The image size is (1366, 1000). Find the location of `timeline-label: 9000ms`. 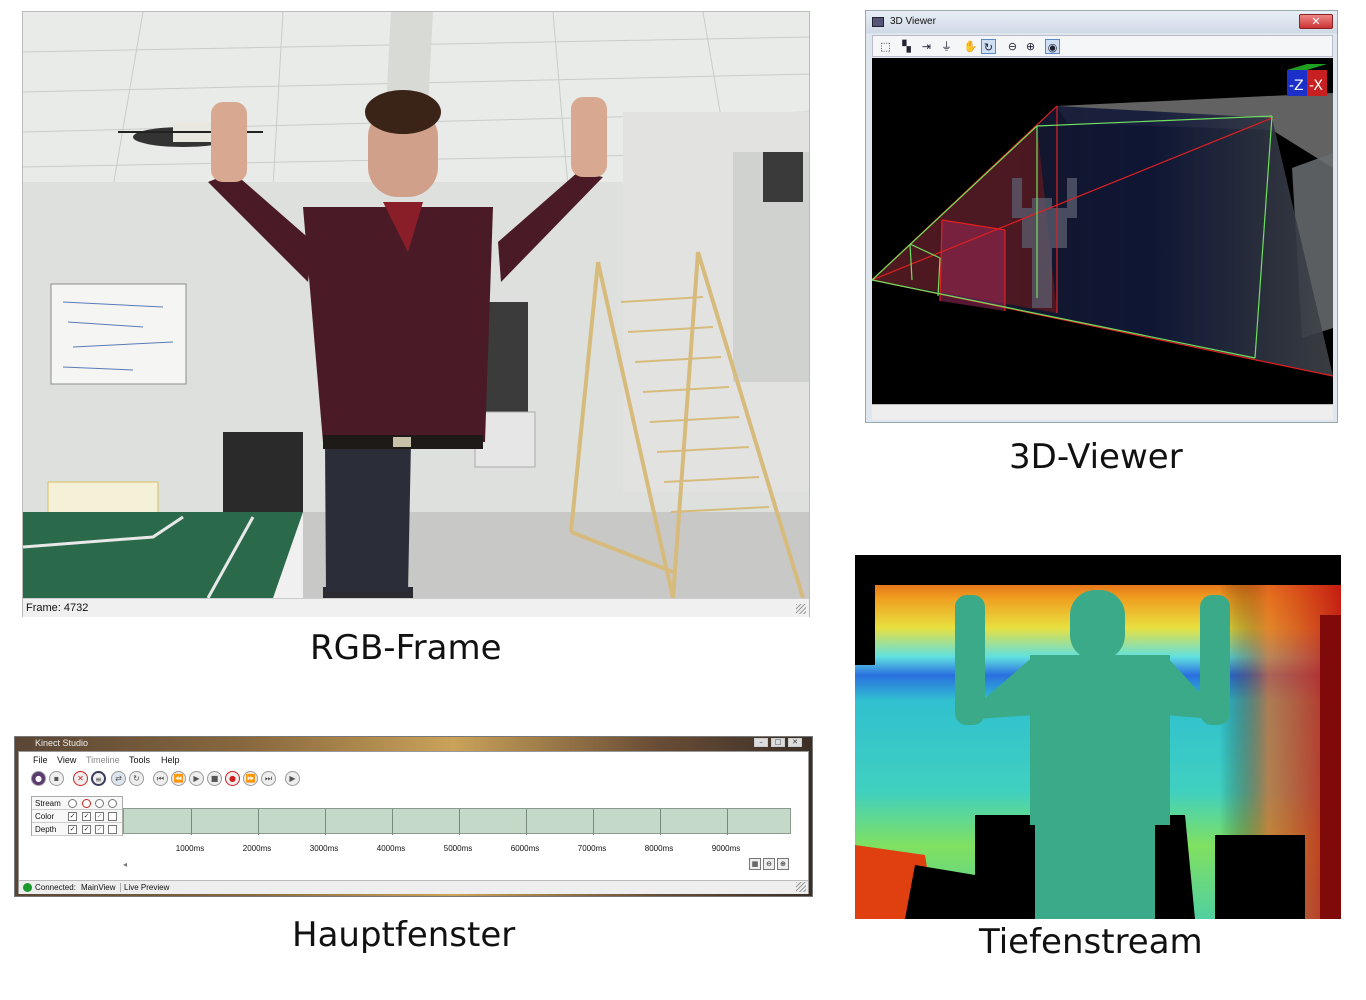

timeline-label: 9000ms is located at coordinates (726, 848).